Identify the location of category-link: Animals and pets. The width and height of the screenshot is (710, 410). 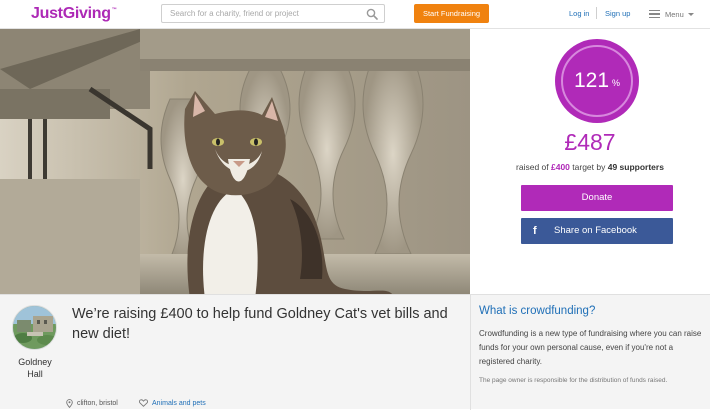
(172, 403).